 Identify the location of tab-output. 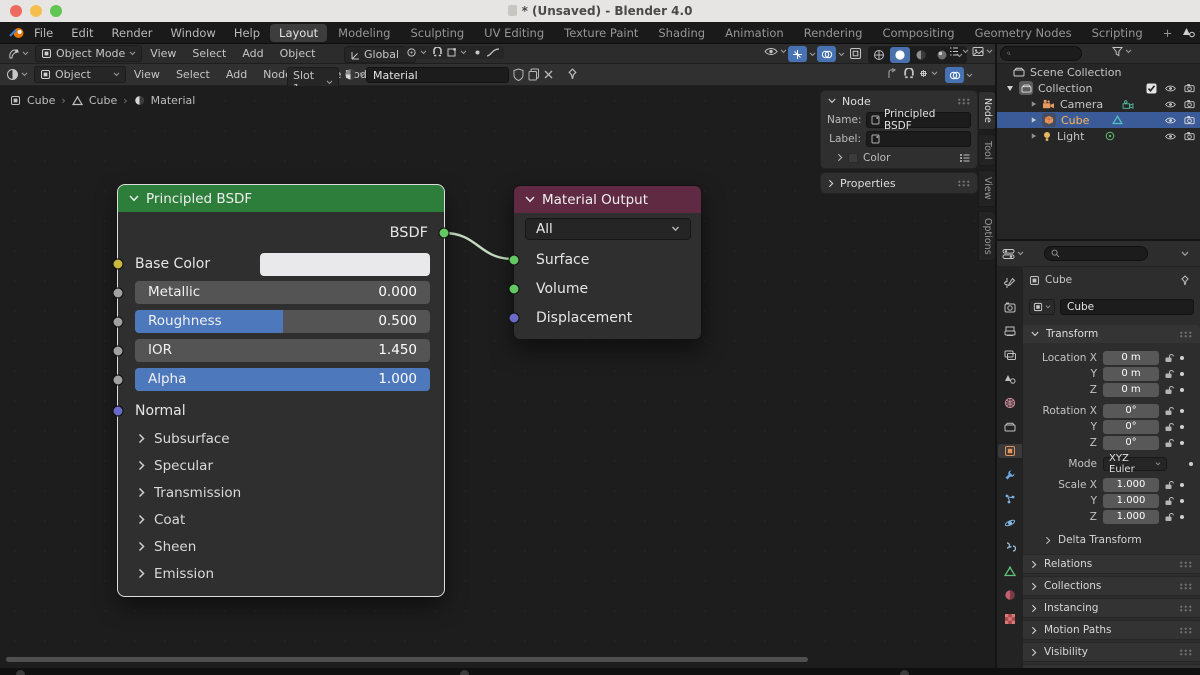
(1010, 331).